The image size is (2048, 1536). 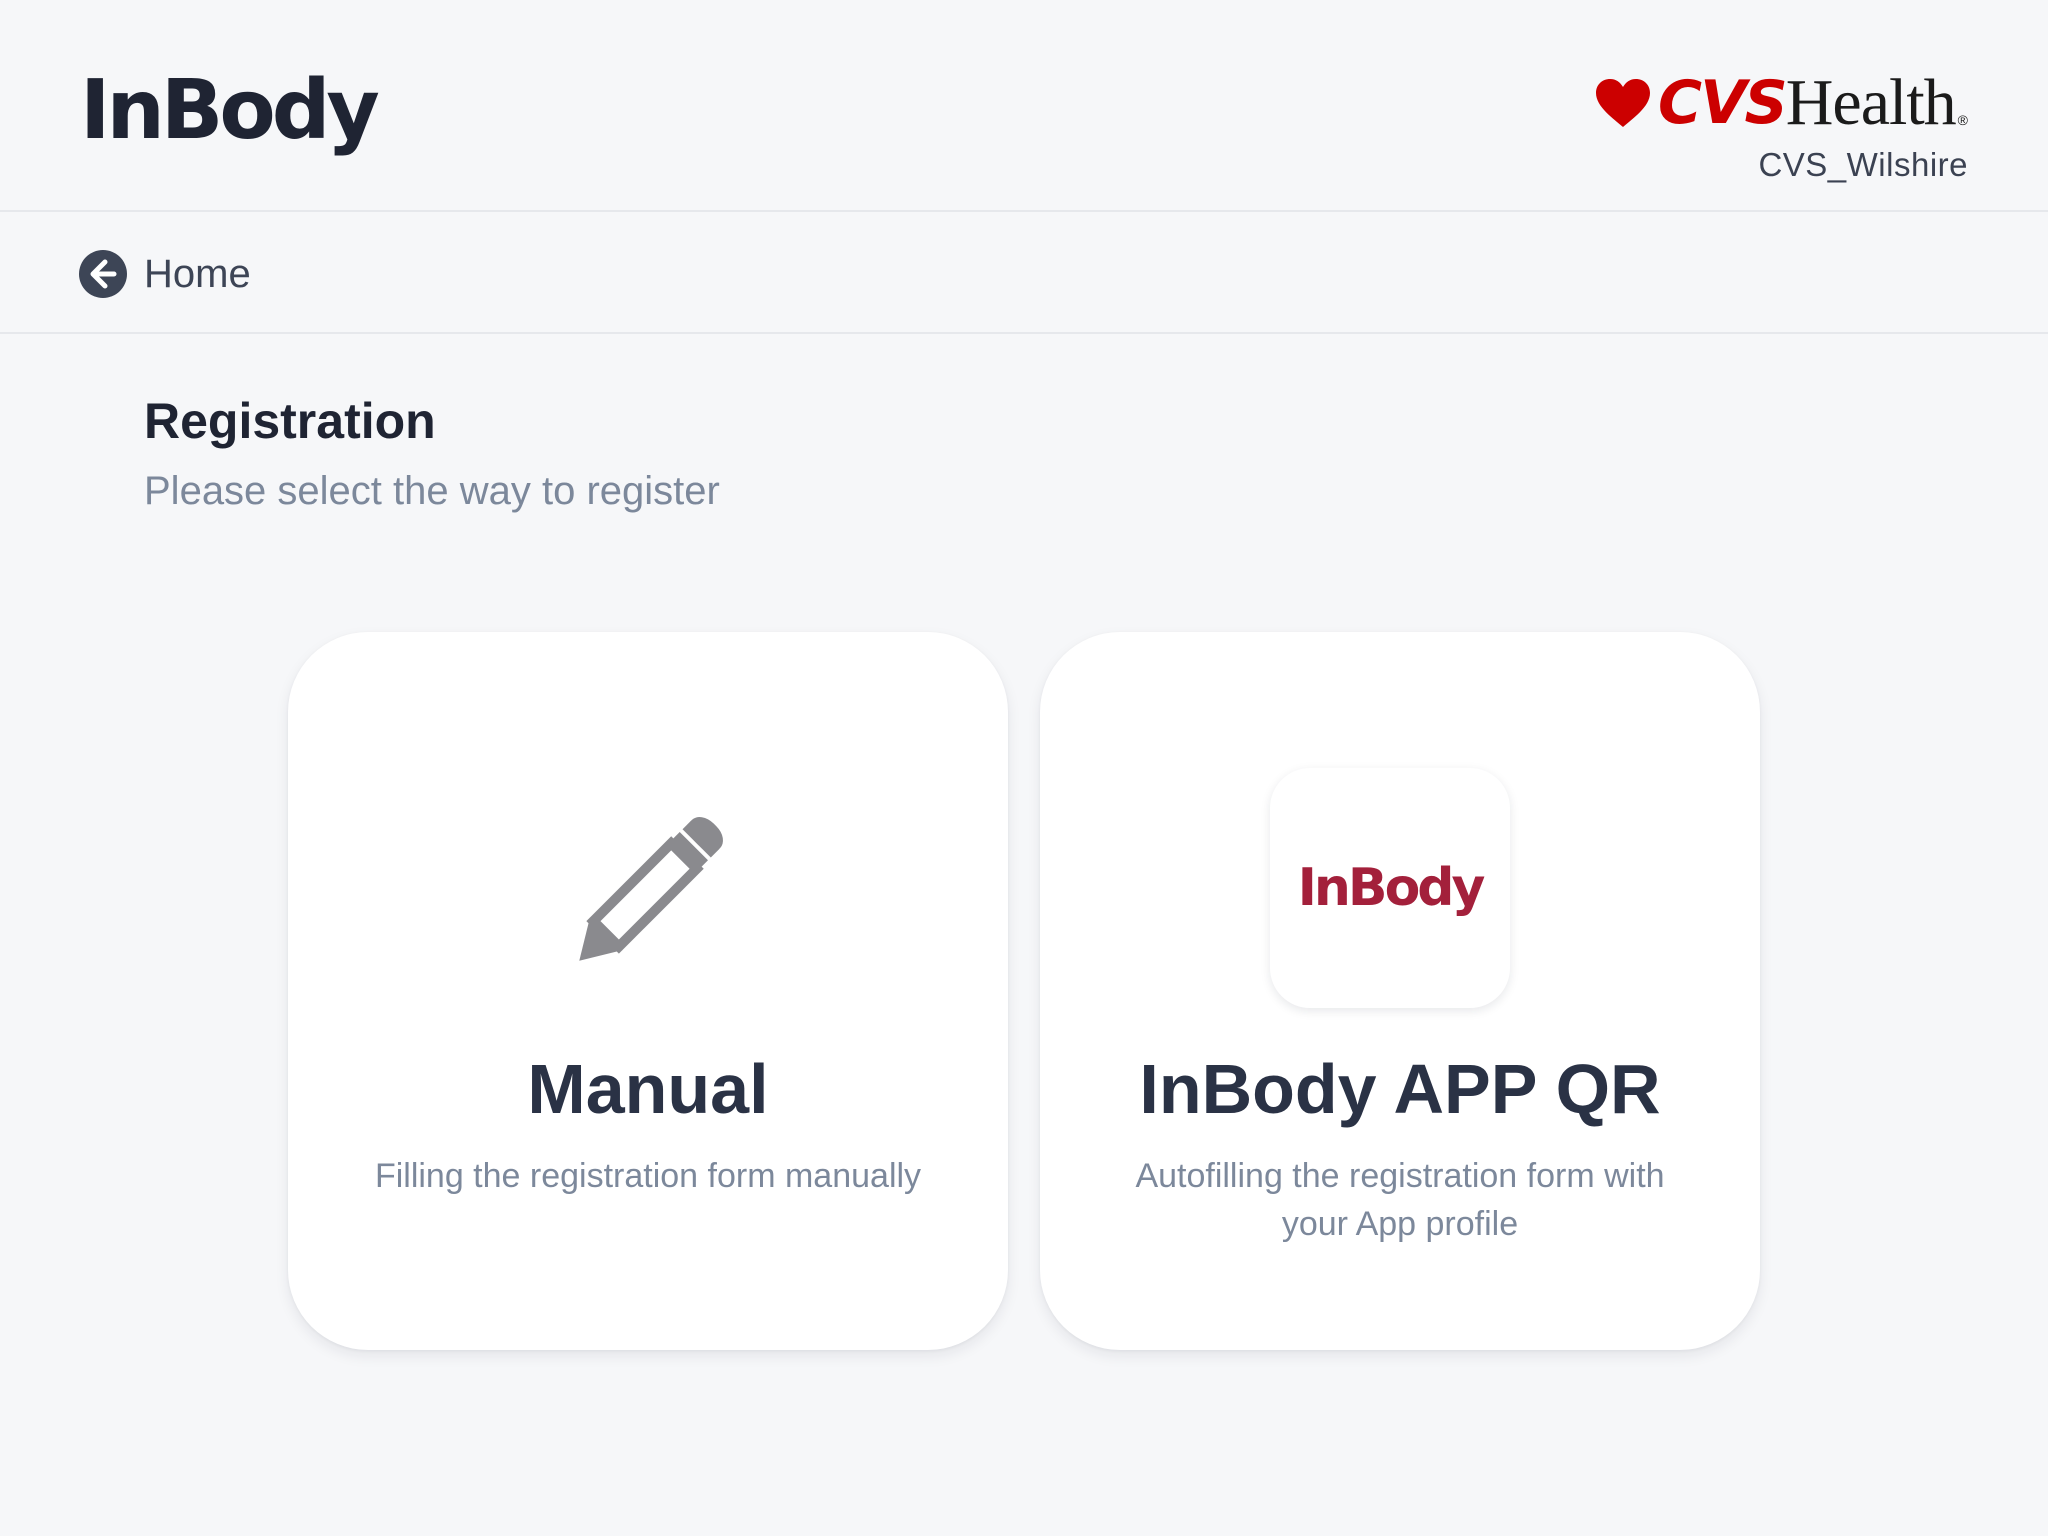 I want to click on header-bar: InBody CVS Health ® CVS_Wilshire, so click(x=1024, y=106).